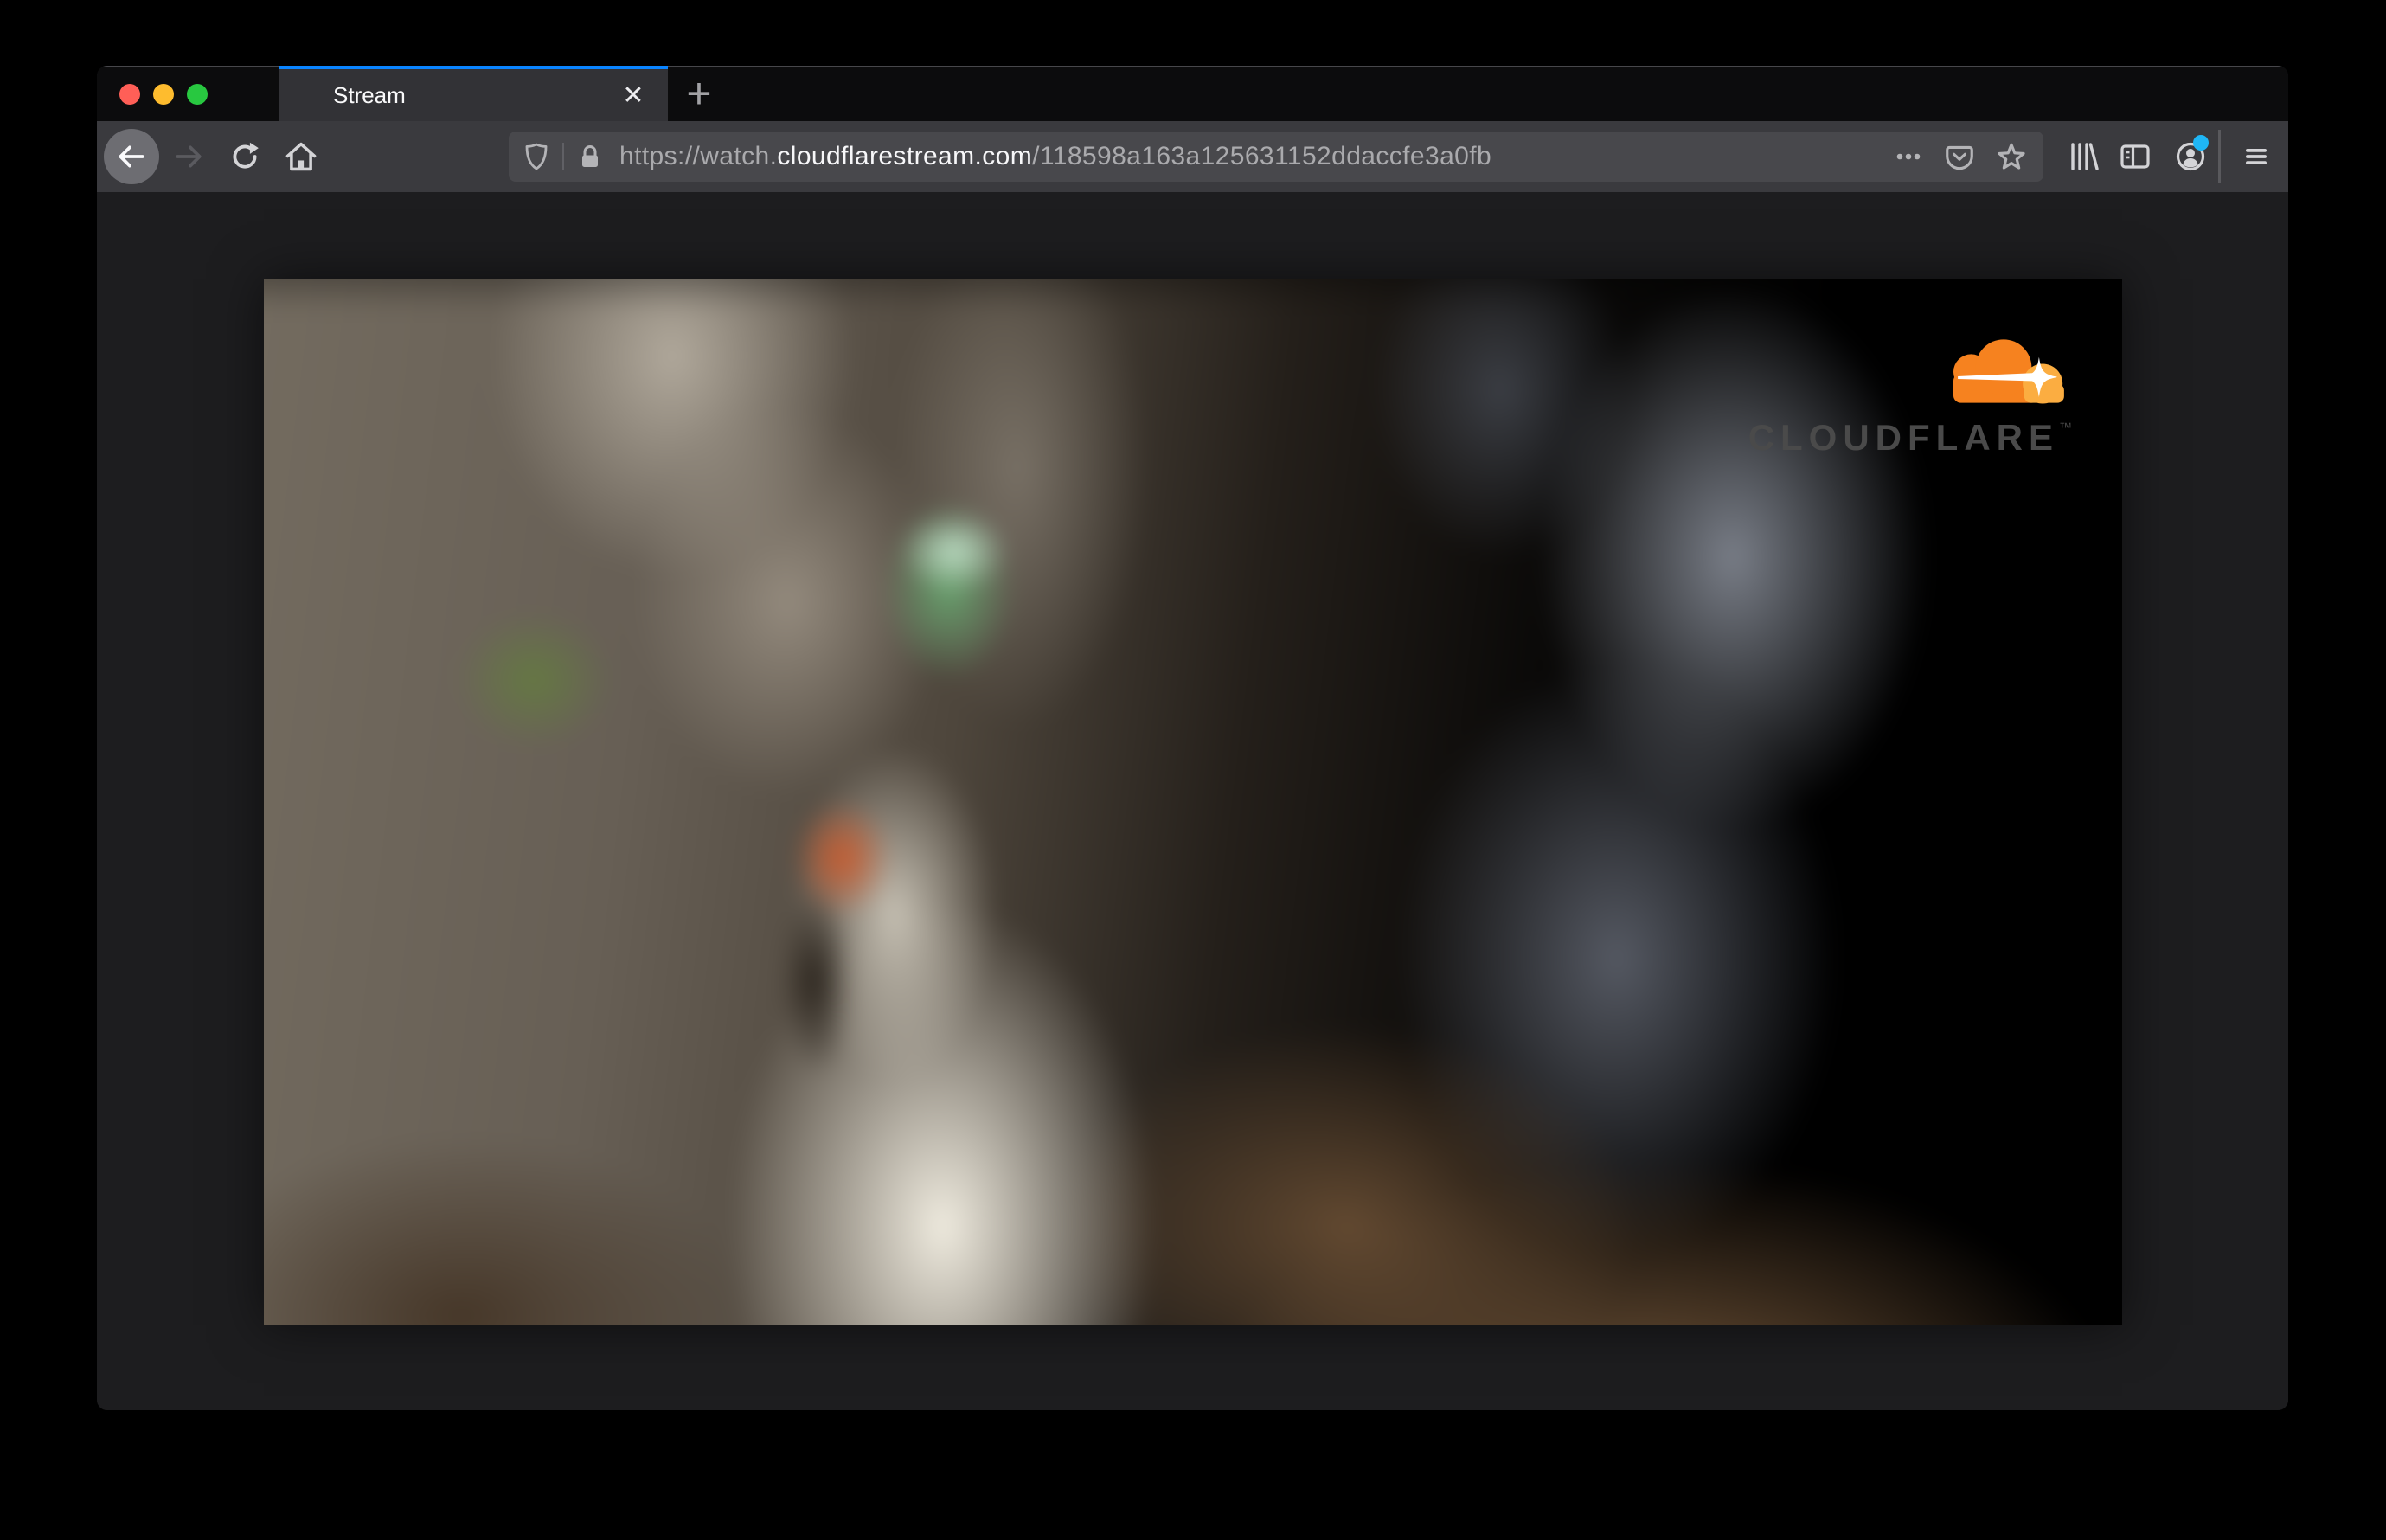  Describe the element at coordinates (129, 94) in the screenshot. I see `window-close-button` at that location.